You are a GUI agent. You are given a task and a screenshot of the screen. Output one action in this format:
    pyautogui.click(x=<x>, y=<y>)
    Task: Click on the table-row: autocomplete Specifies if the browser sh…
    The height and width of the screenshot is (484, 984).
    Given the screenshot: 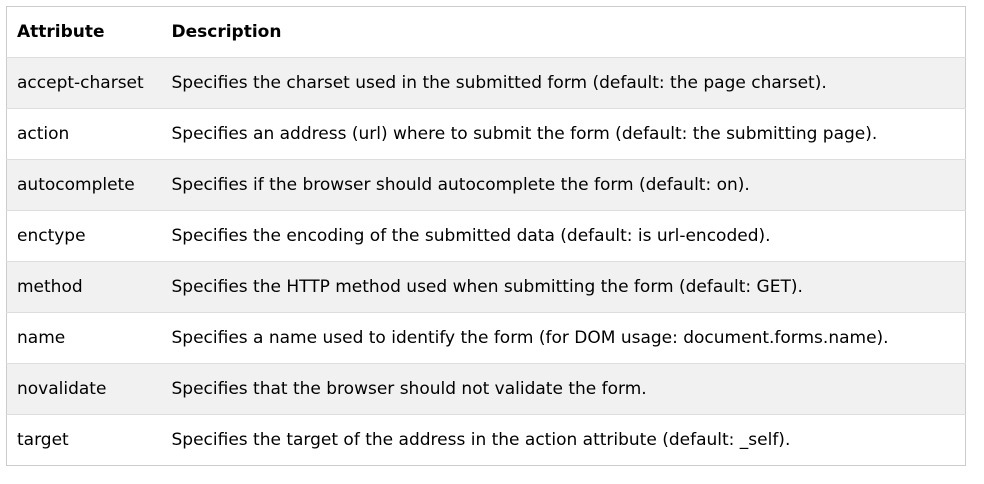 What is the action you would take?
    pyautogui.click(x=486, y=185)
    